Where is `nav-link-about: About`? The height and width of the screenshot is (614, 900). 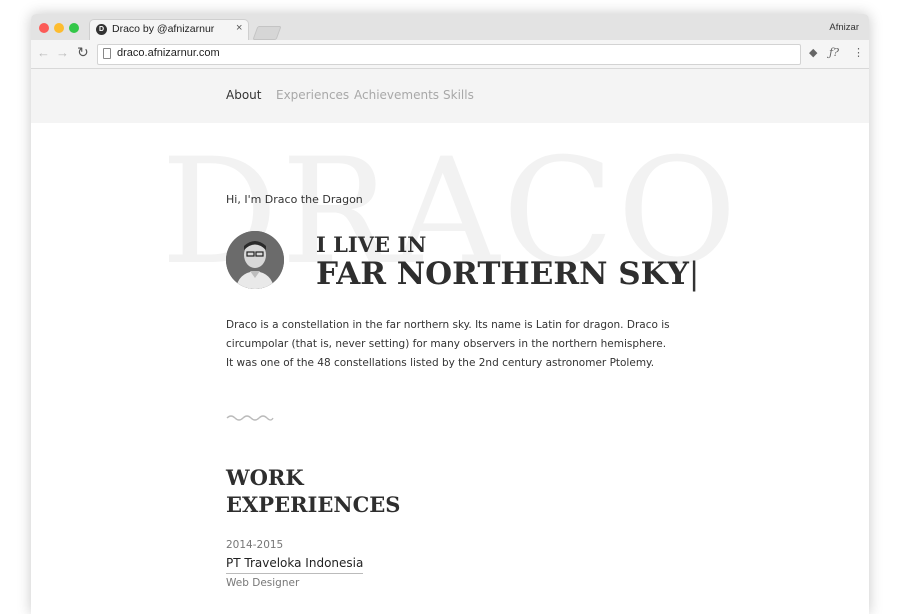 nav-link-about: About is located at coordinates (243, 95).